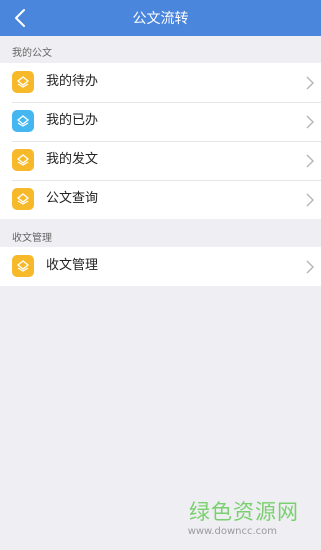  I want to click on watermark-title: 绿色资源网, so click(244, 512).